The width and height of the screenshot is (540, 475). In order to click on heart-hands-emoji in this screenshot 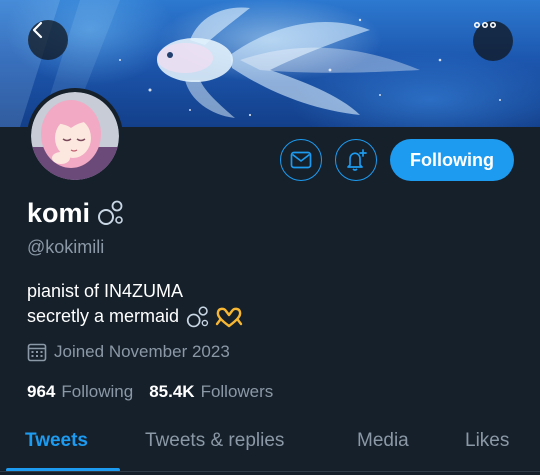, I will do `click(229, 317)`.